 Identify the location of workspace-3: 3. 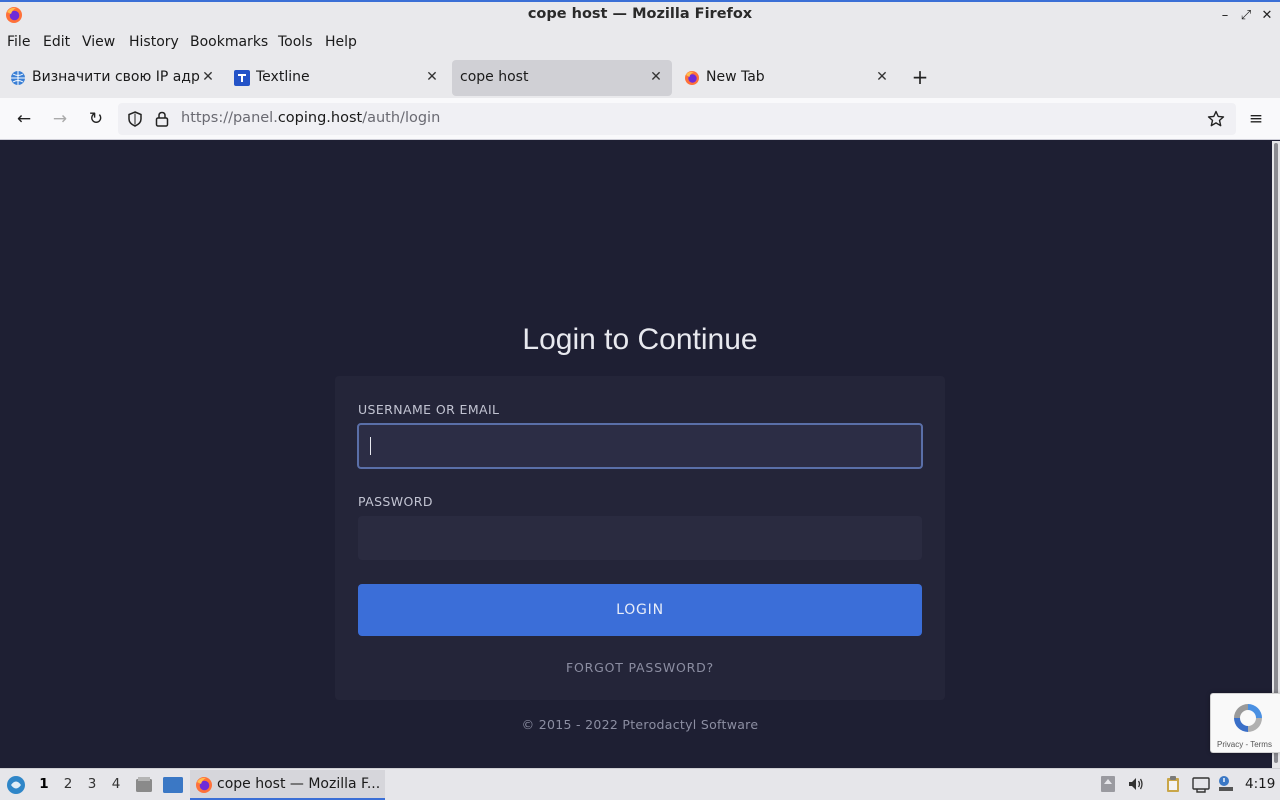
(92, 784).